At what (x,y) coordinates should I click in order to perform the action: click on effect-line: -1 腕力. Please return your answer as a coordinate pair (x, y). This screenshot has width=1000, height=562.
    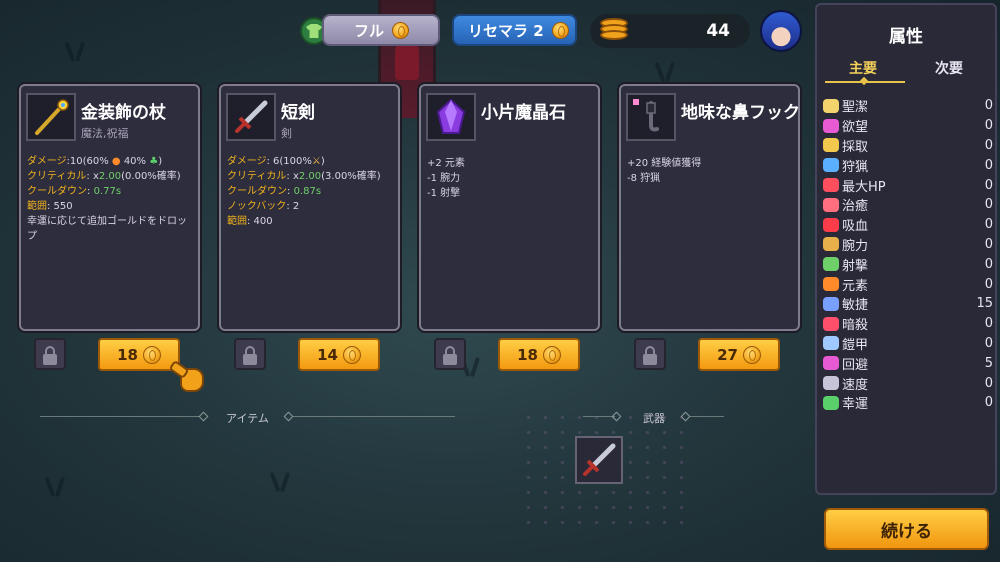
    Looking at the image, I should click on (444, 178).